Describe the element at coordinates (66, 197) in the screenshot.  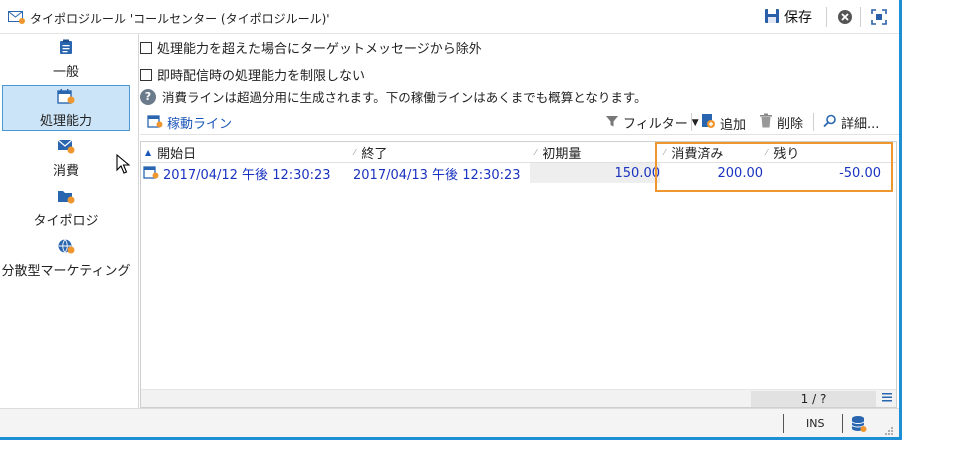
I see `folder-star-icon` at that location.